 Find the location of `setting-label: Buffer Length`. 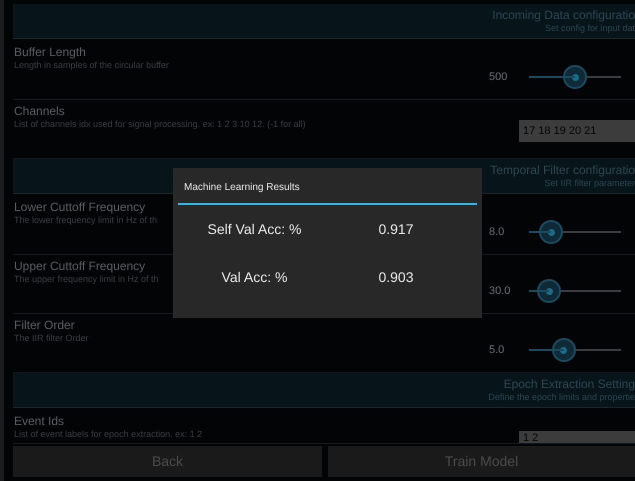

setting-label: Buffer Length is located at coordinates (50, 52).